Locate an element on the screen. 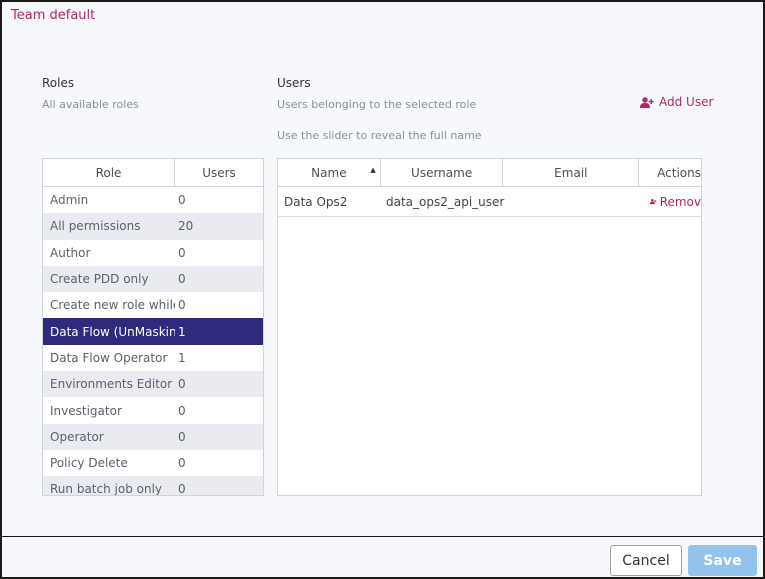  dialog-title: Team default is located at coordinates (53, 15).